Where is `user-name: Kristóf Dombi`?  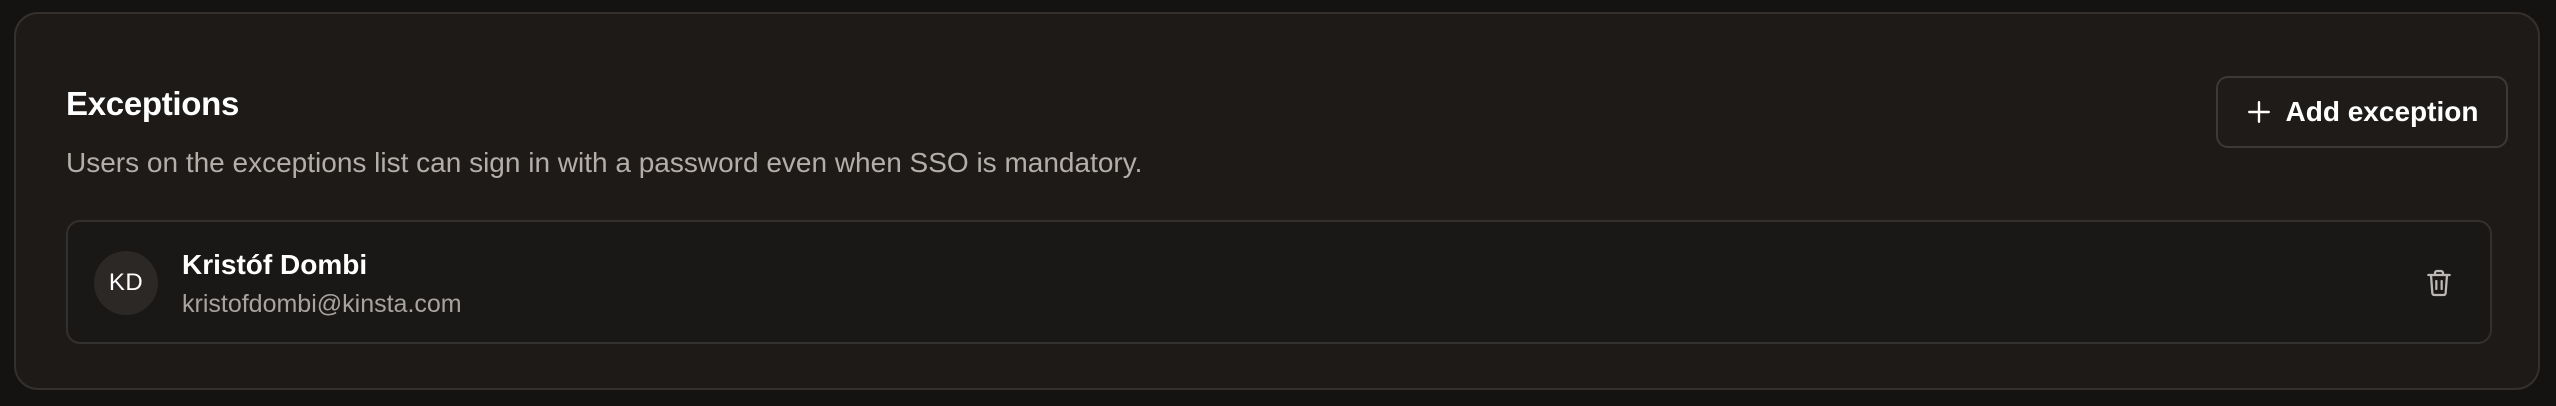
user-name: Kristóf Dombi is located at coordinates (275, 264).